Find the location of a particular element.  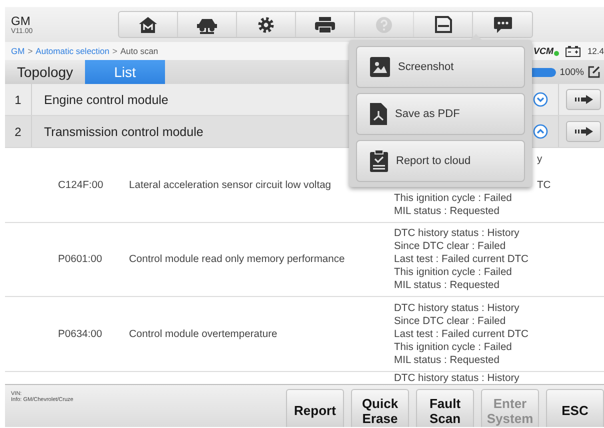

vci-label: VCM is located at coordinates (543, 51).